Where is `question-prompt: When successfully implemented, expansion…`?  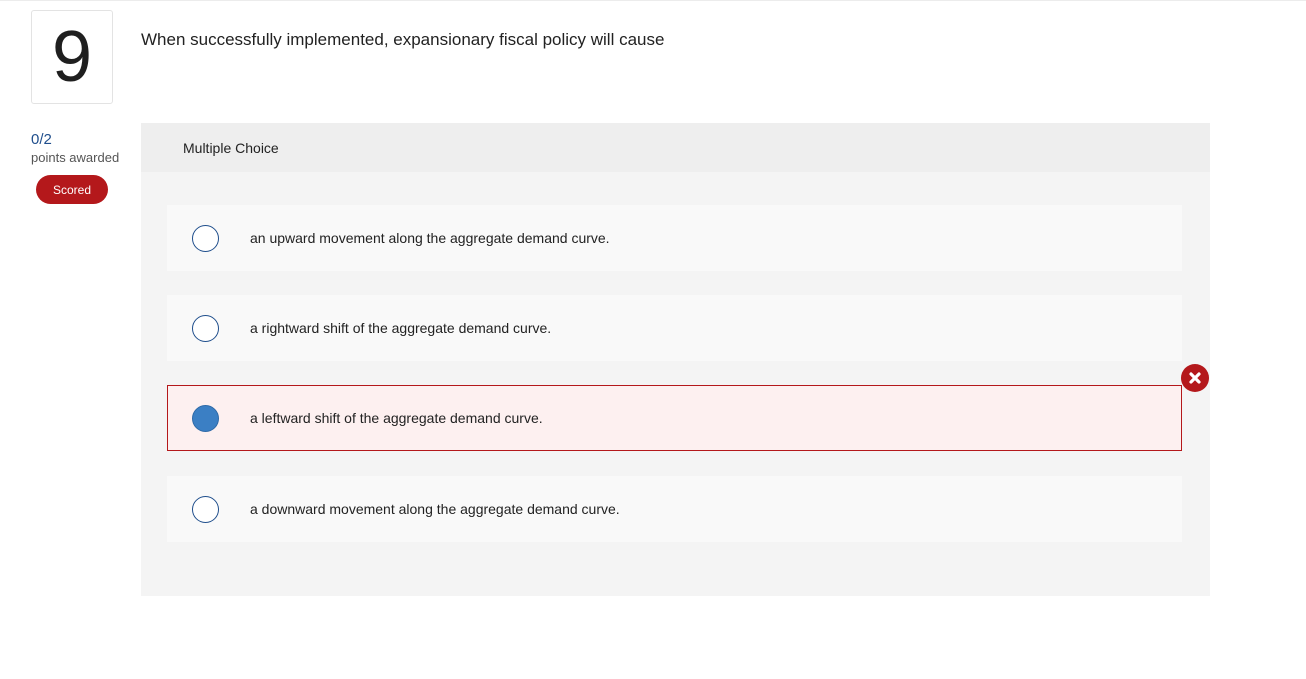 question-prompt: When successfully implemented, expansion… is located at coordinates (403, 39).